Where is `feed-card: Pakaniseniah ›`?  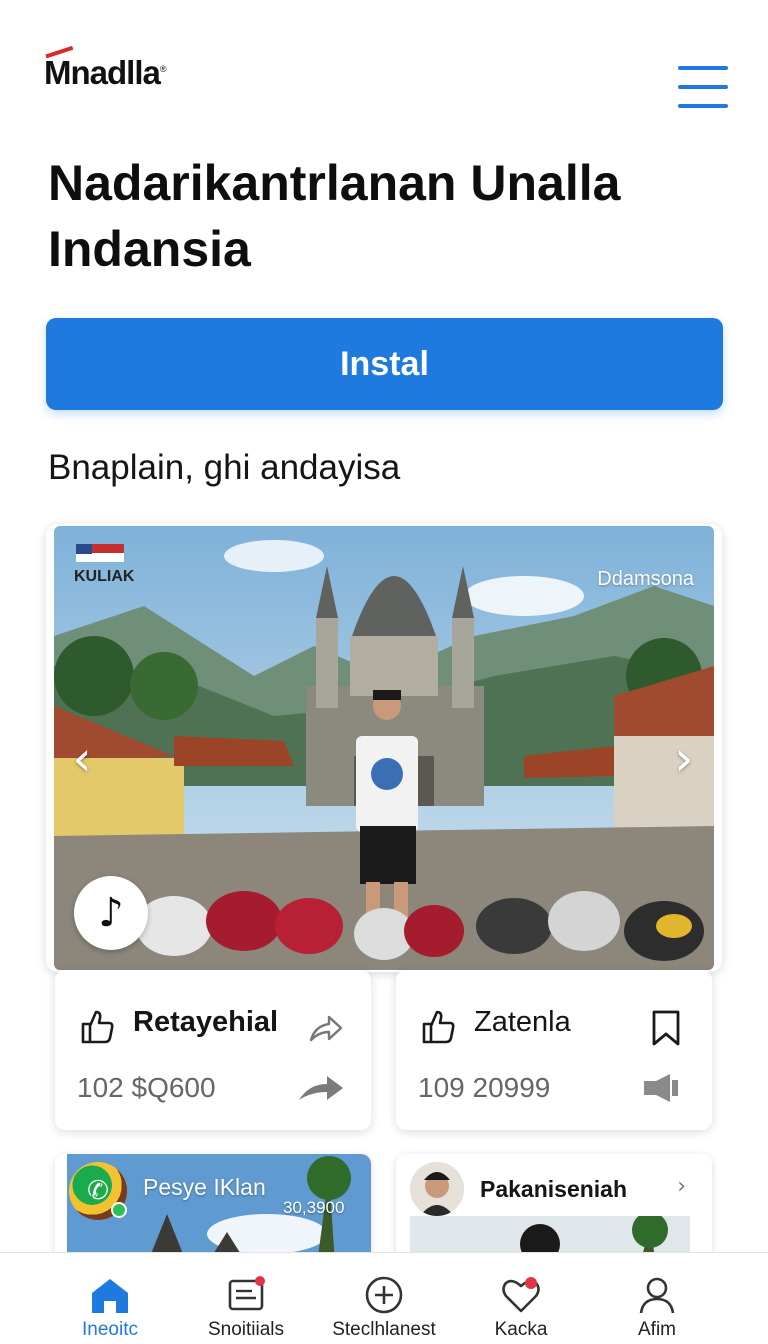 feed-card: Pakaniseniah › is located at coordinates (554, 1209).